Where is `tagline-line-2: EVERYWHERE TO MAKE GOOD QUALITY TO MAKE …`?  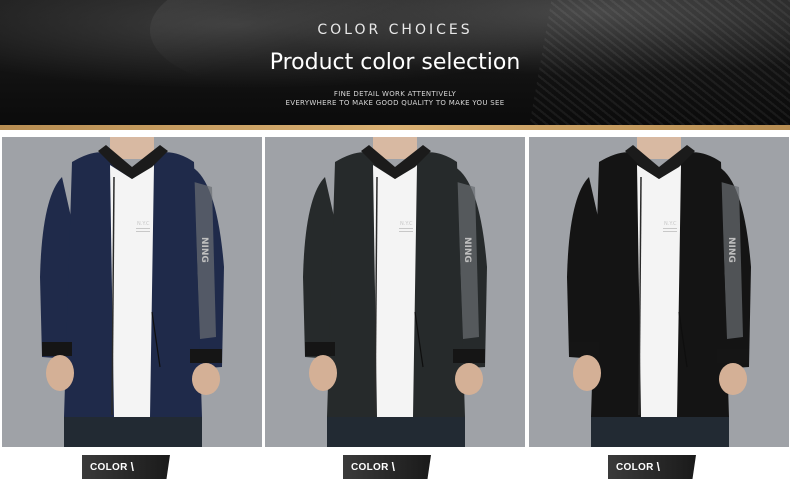 tagline-line-2: EVERYWHERE TO MAKE GOOD QUALITY TO MAKE … is located at coordinates (395, 103).